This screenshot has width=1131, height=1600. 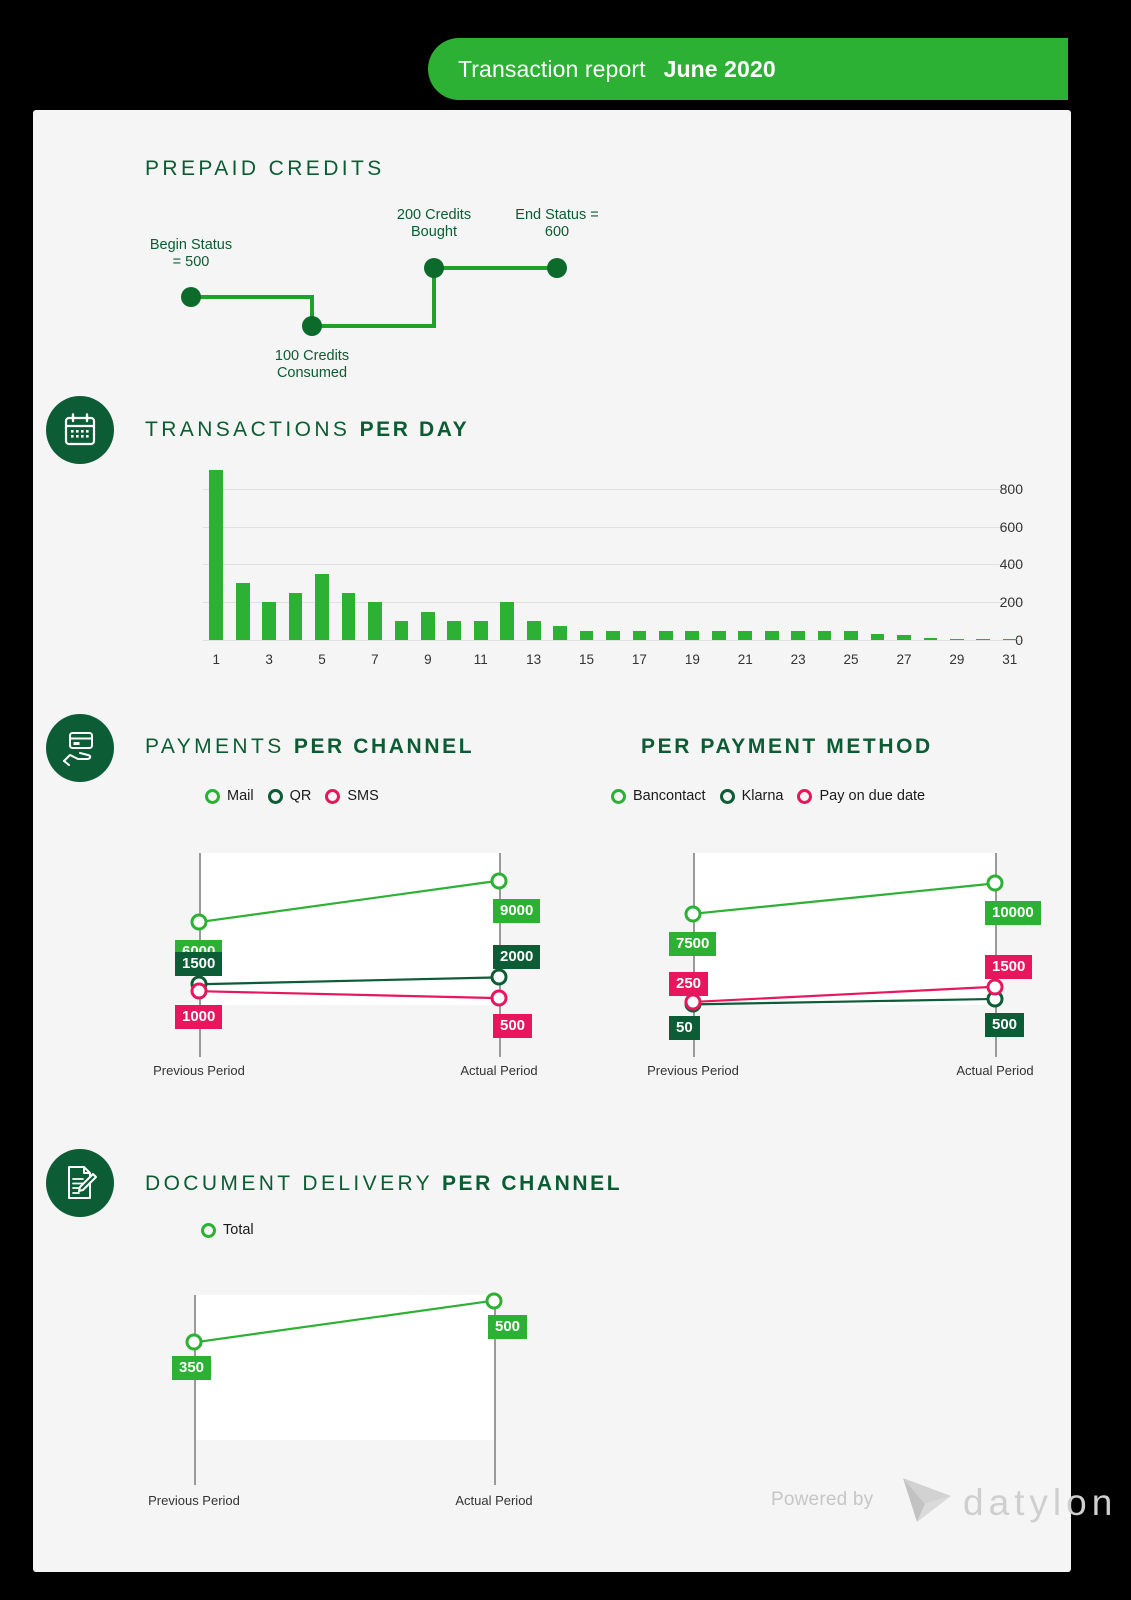 What do you see at coordinates (552, 68) in the screenshot?
I see `report-title: Transaction report` at bounding box center [552, 68].